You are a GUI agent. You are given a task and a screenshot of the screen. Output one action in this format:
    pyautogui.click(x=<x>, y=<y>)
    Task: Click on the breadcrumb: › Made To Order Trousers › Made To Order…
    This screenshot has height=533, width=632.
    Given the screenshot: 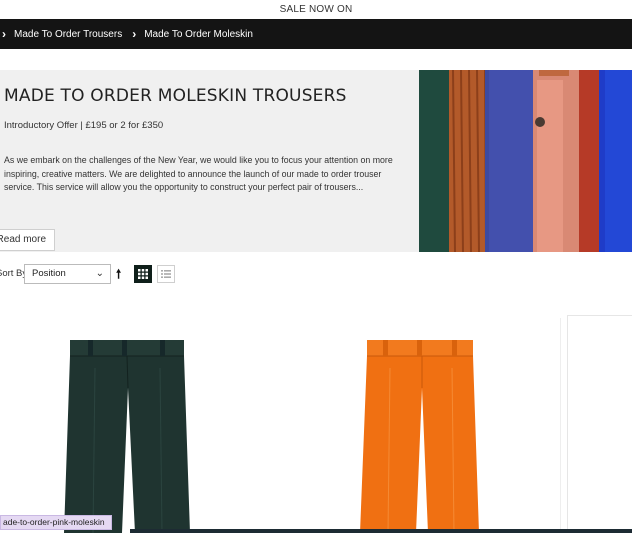 What is the action you would take?
    pyautogui.click(x=316, y=34)
    